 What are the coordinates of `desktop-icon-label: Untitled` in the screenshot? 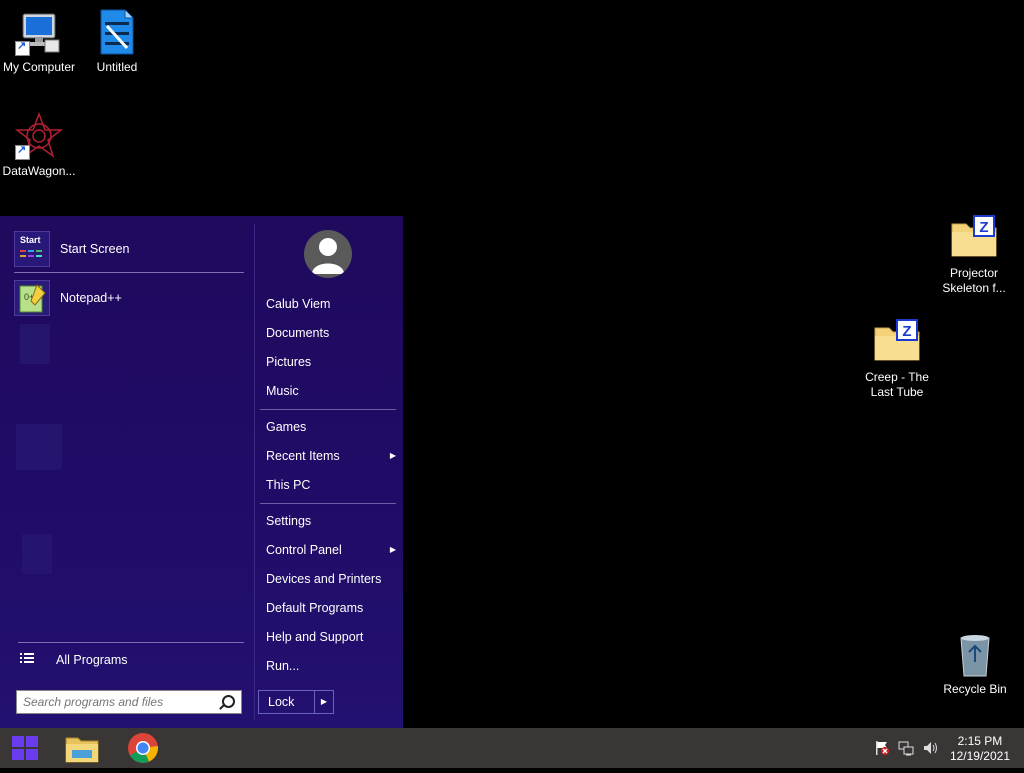 It's located at (117, 67).